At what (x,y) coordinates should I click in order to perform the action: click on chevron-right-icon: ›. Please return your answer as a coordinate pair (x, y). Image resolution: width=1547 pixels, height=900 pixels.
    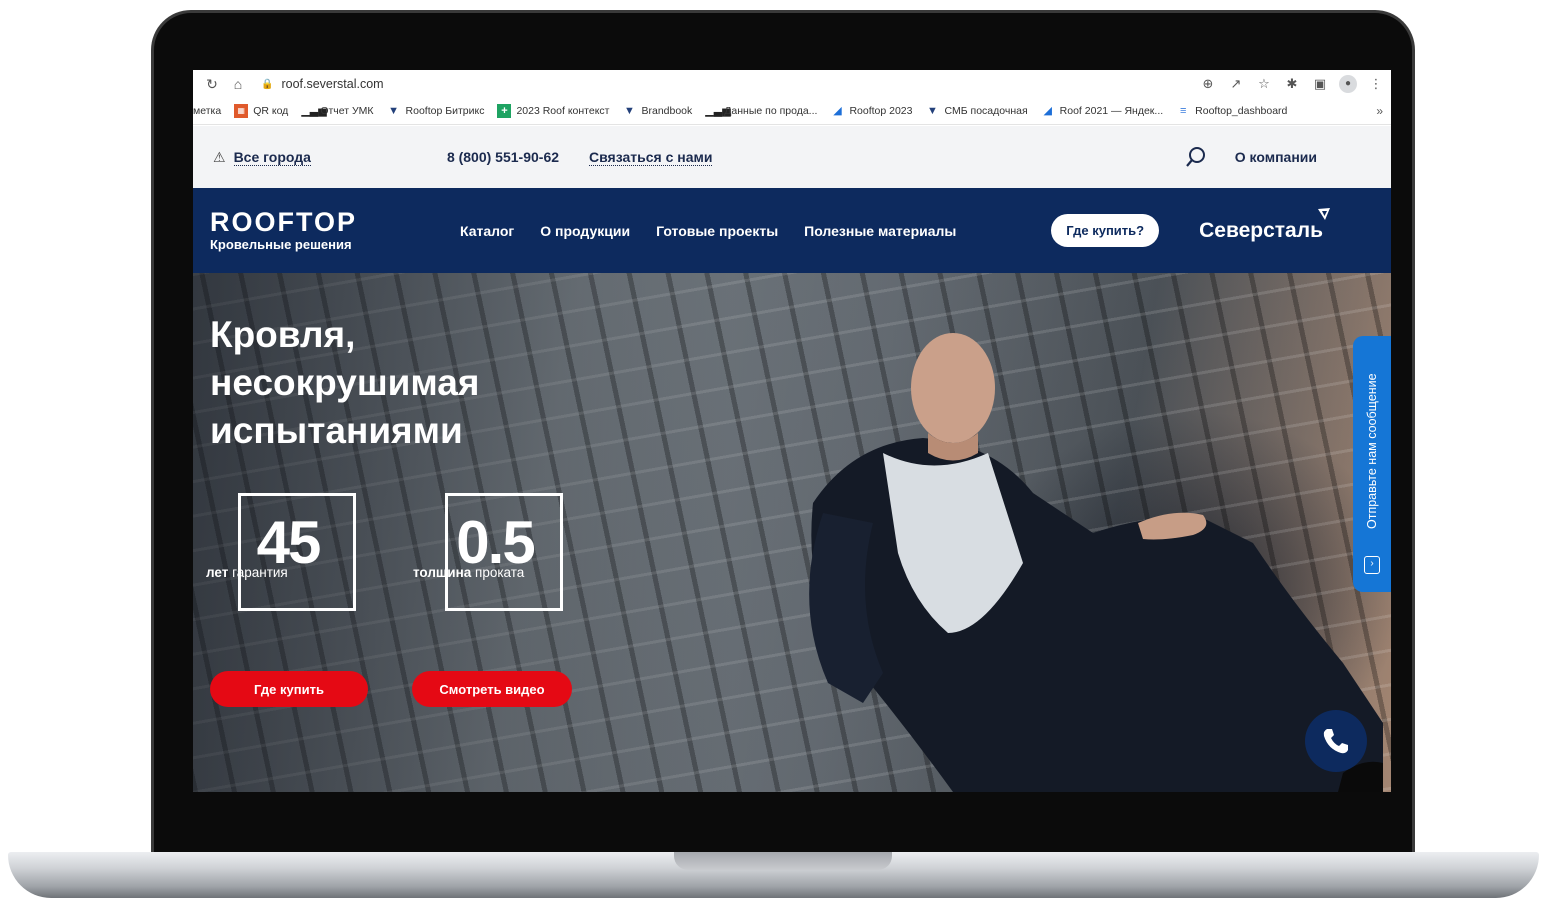
    Looking at the image, I should click on (1372, 565).